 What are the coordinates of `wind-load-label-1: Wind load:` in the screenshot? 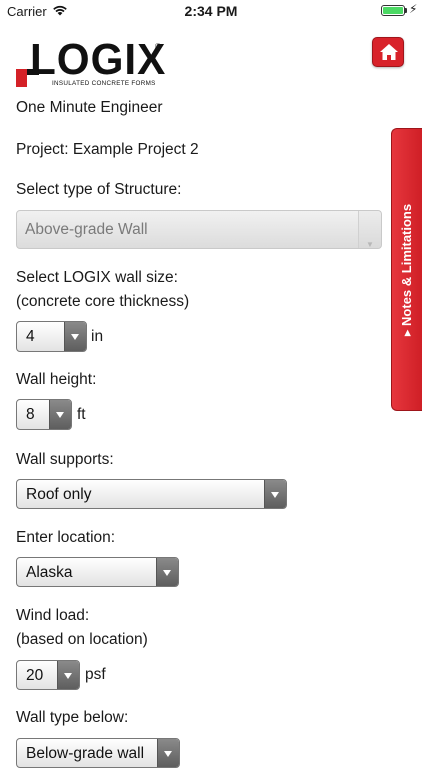 It's located at (53, 615).